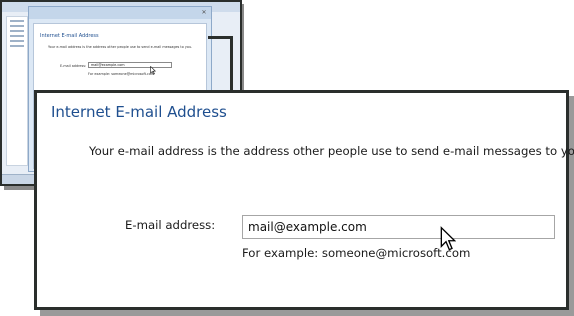  What do you see at coordinates (120, 13) in the screenshot?
I see `thumbnail-wizard-titlebar: ✕` at bounding box center [120, 13].